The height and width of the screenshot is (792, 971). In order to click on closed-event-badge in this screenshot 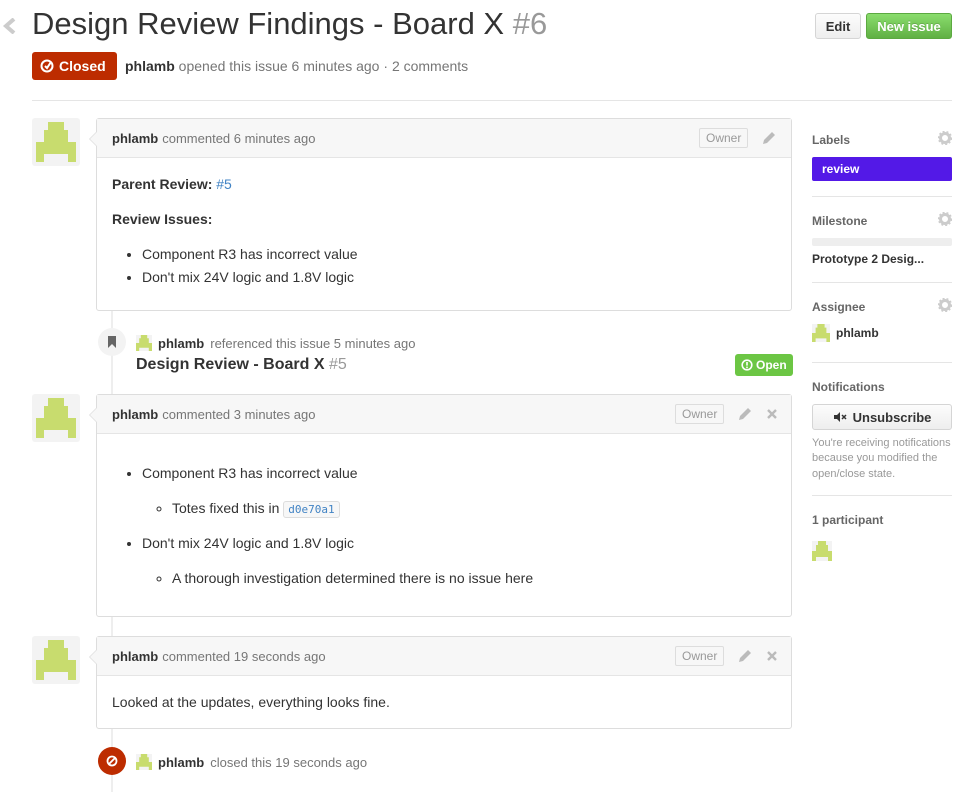, I will do `click(112, 761)`.